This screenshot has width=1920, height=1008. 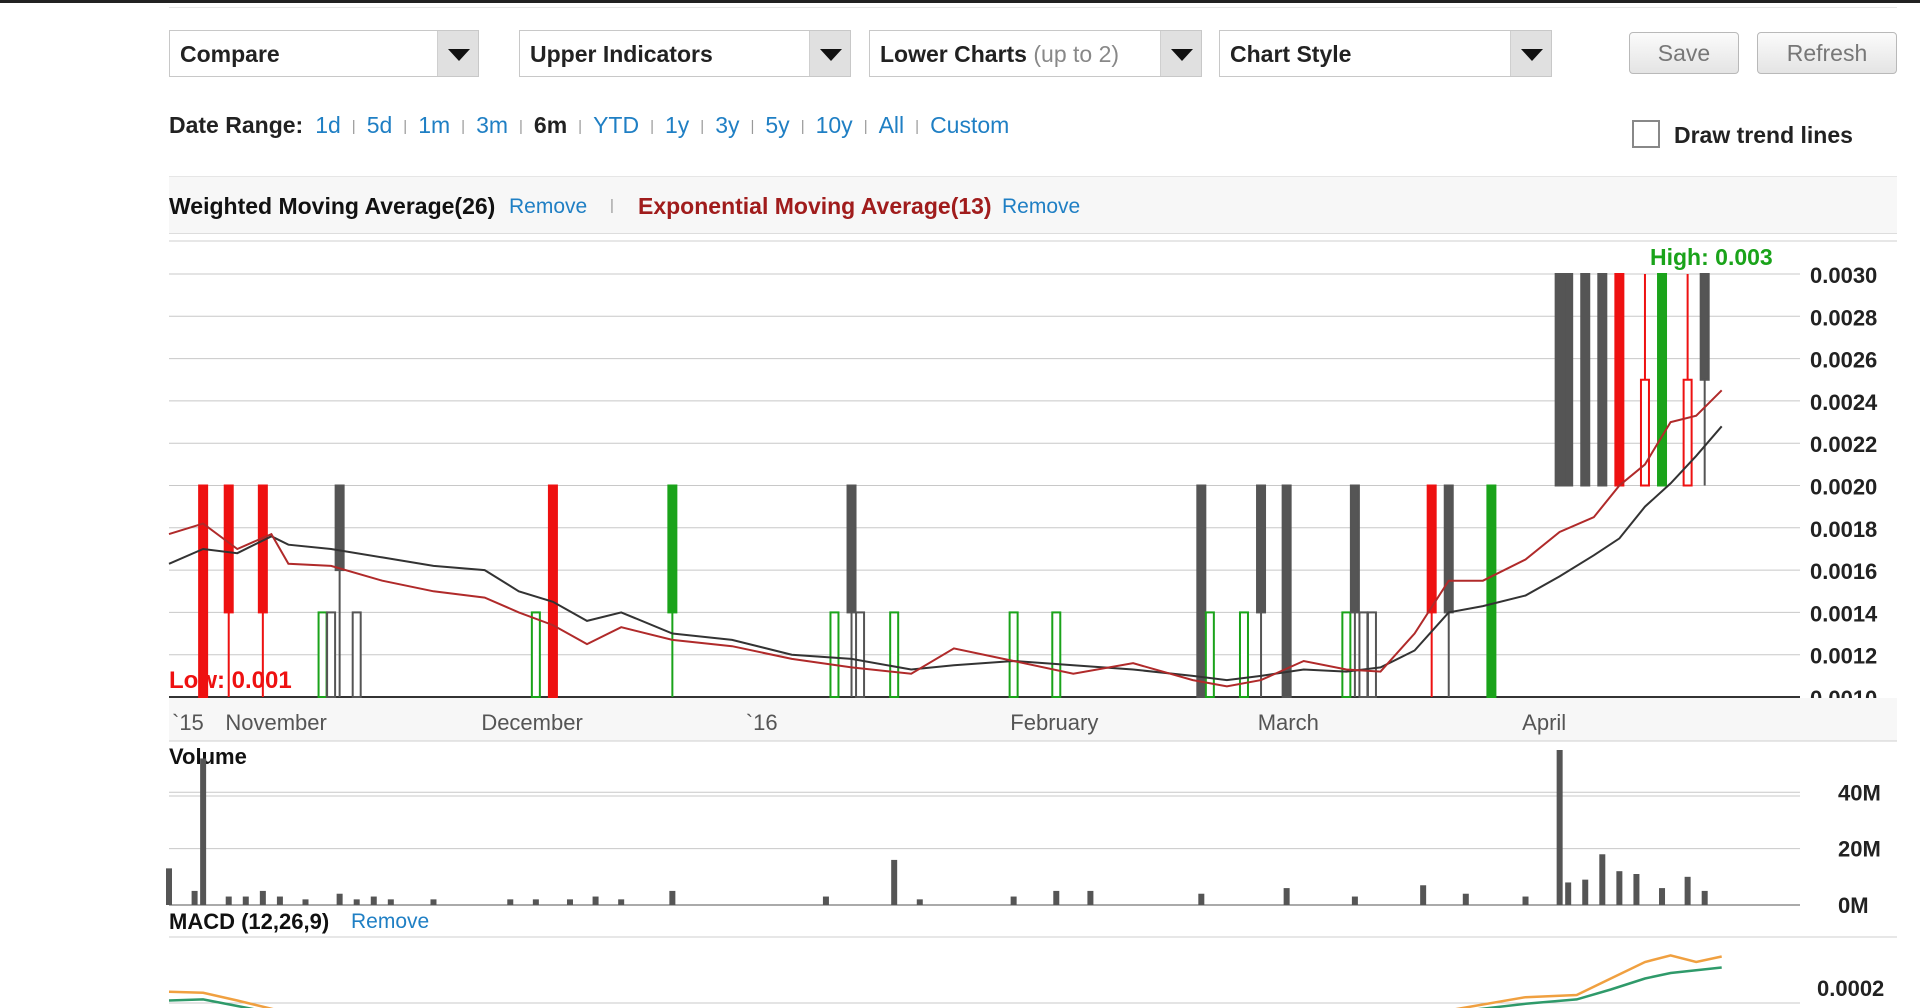 I want to click on x-axis: `15 November December `16 February March April, so click(x=1033, y=720).